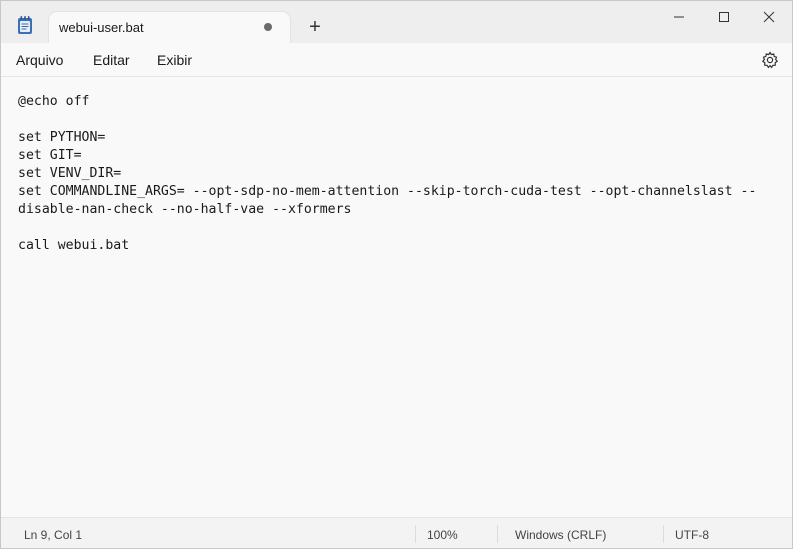  Describe the element at coordinates (169, 27) in the screenshot. I see `tab-webui-user: webui-user.bat` at that location.